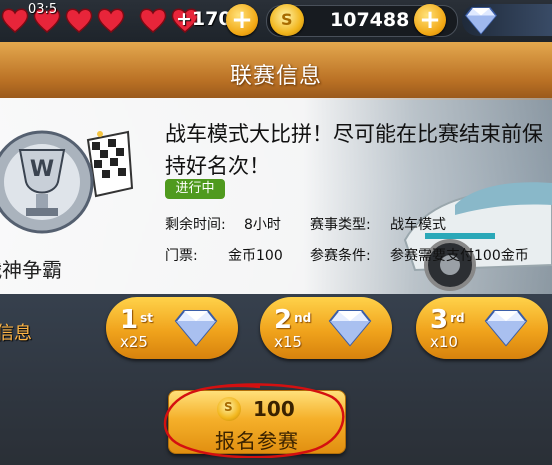  Describe the element at coordinates (459, 256) in the screenshot. I see `condition-value: 参赛需要支付100金币` at that location.